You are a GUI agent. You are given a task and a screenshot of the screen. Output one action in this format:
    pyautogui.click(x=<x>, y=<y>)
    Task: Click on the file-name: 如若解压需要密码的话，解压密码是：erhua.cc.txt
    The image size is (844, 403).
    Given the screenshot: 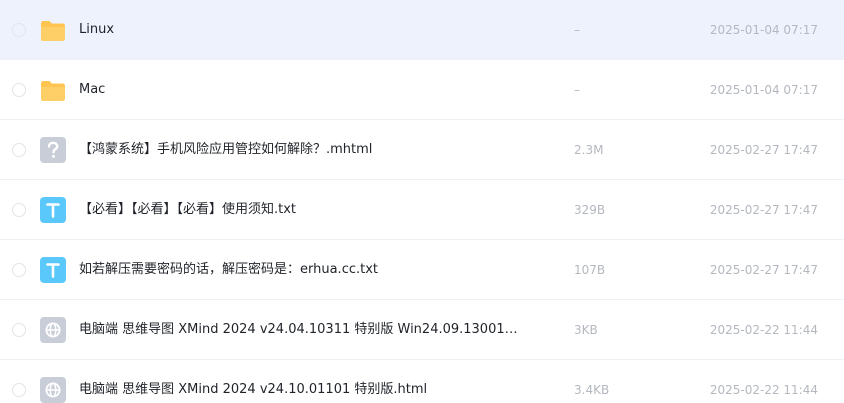 What is the action you would take?
    pyautogui.click(x=228, y=270)
    